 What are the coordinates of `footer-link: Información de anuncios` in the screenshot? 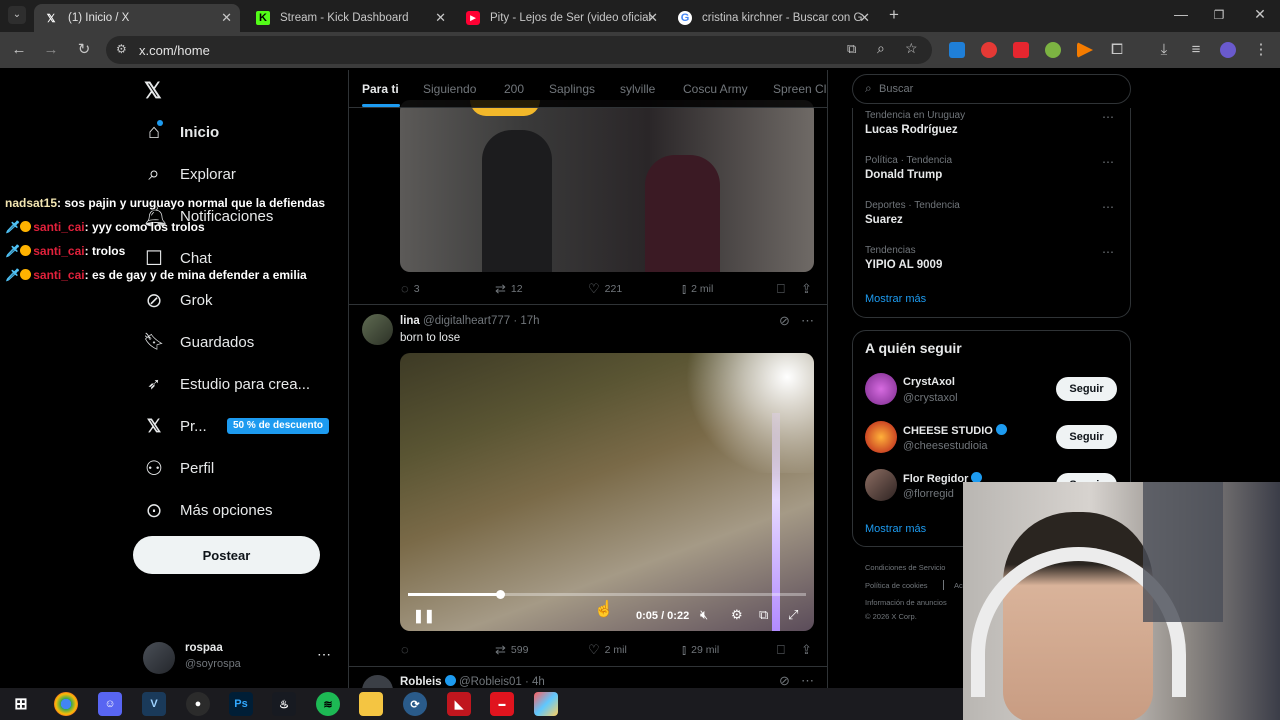 It's located at (906, 602).